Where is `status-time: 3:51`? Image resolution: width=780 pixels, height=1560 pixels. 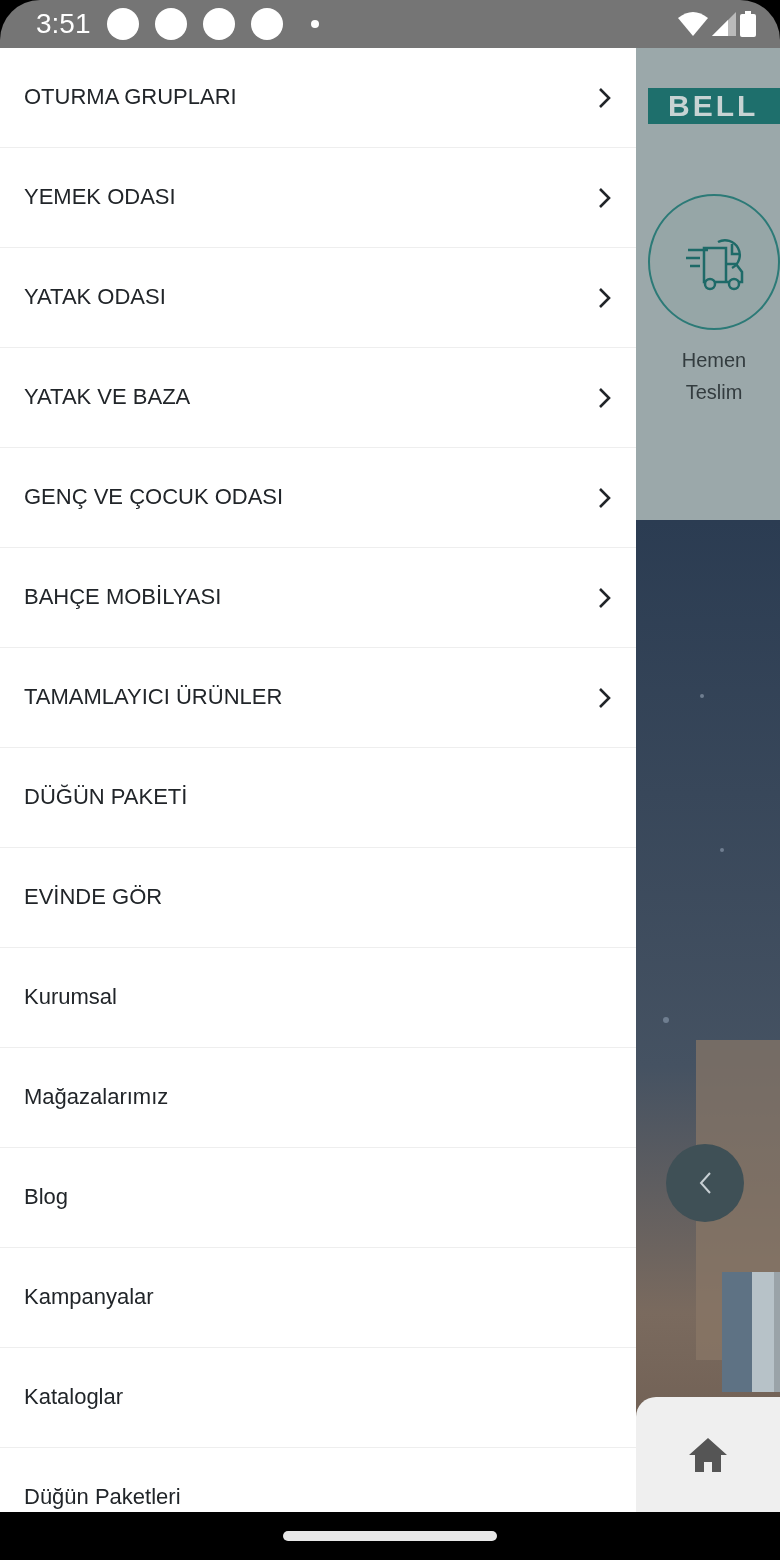 status-time: 3:51 is located at coordinates (63, 24).